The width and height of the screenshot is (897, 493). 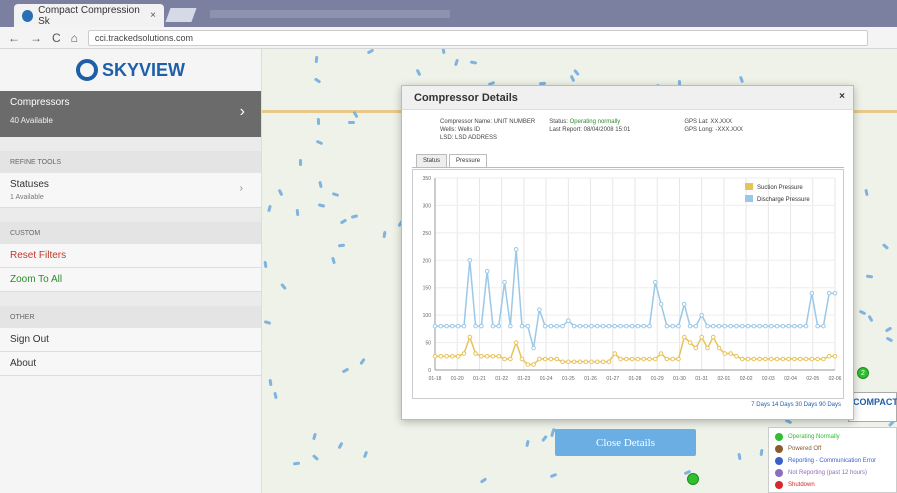 What do you see at coordinates (130, 114) in the screenshot?
I see `sidebar-item-compressors: Compressors 40 Available ›` at bounding box center [130, 114].